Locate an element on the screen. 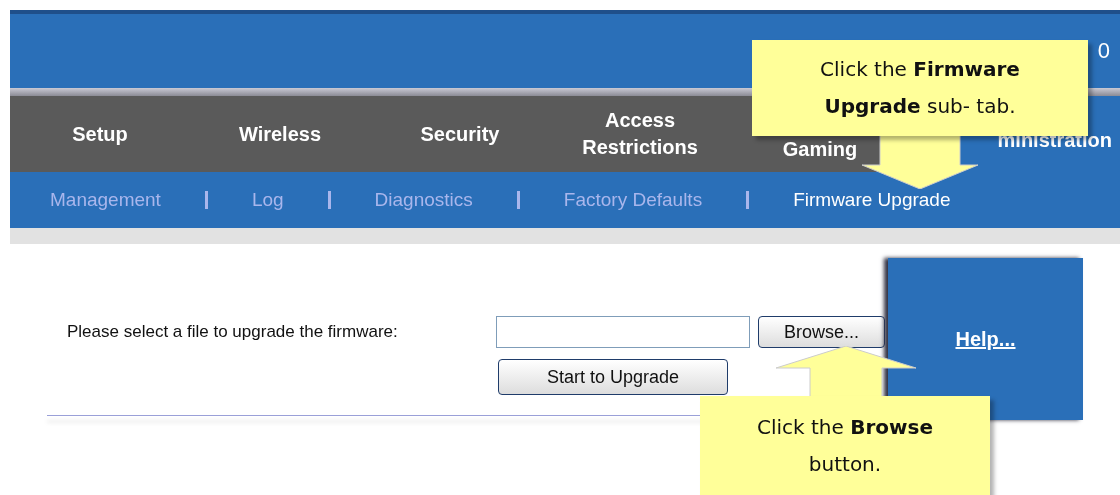 The width and height of the screenshot is (1120, 495). sub-tab: Firmware Upgrade is located at coordinates (872, 200).